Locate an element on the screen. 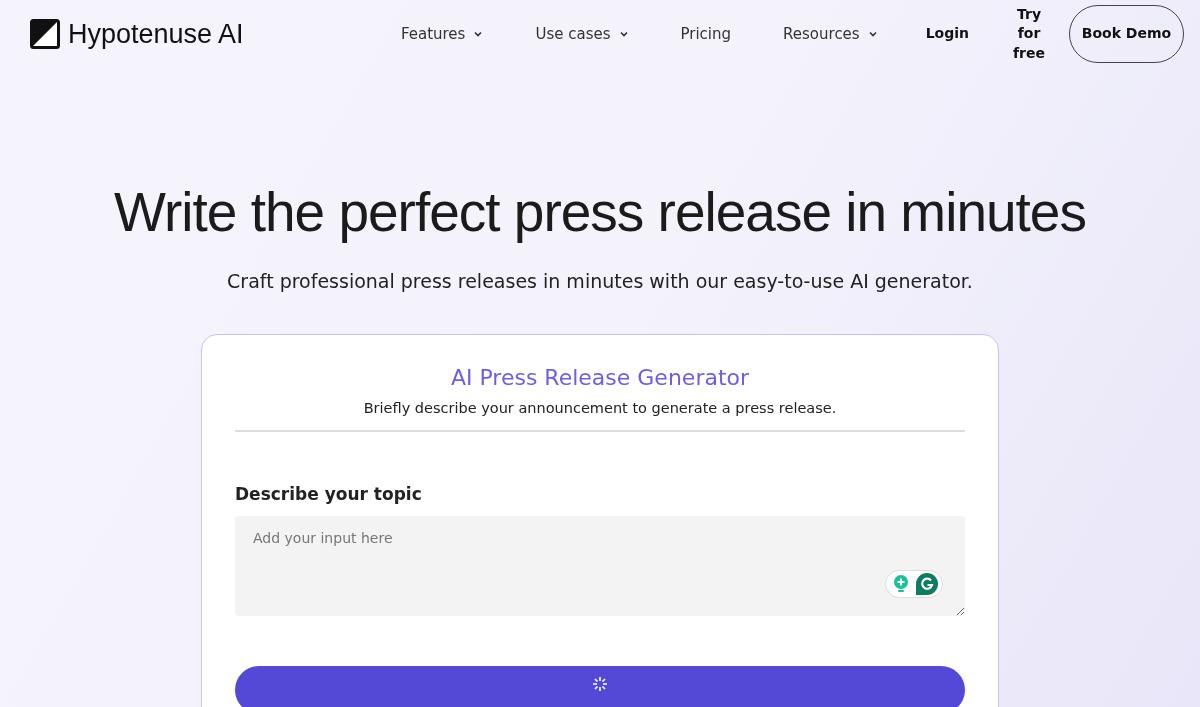  brand-name: Hypotenuse AI is located at coordinates (156, 34).